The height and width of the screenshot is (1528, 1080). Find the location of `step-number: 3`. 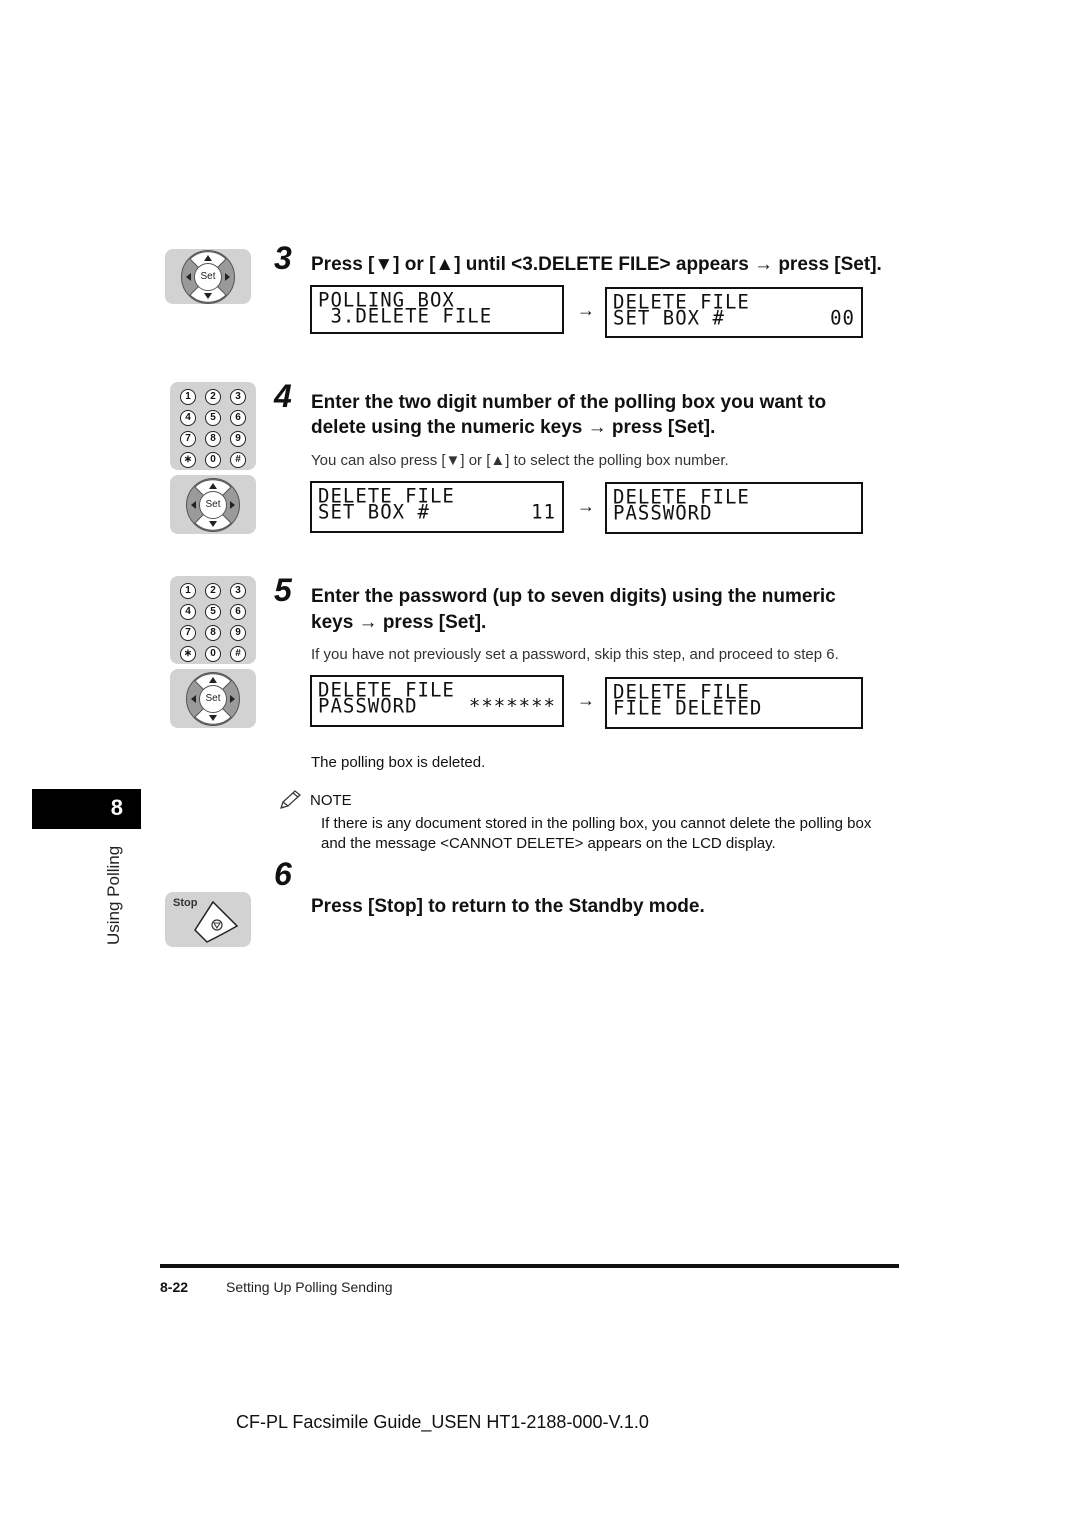

step-number: 3 is located at coordinates (283, 258).